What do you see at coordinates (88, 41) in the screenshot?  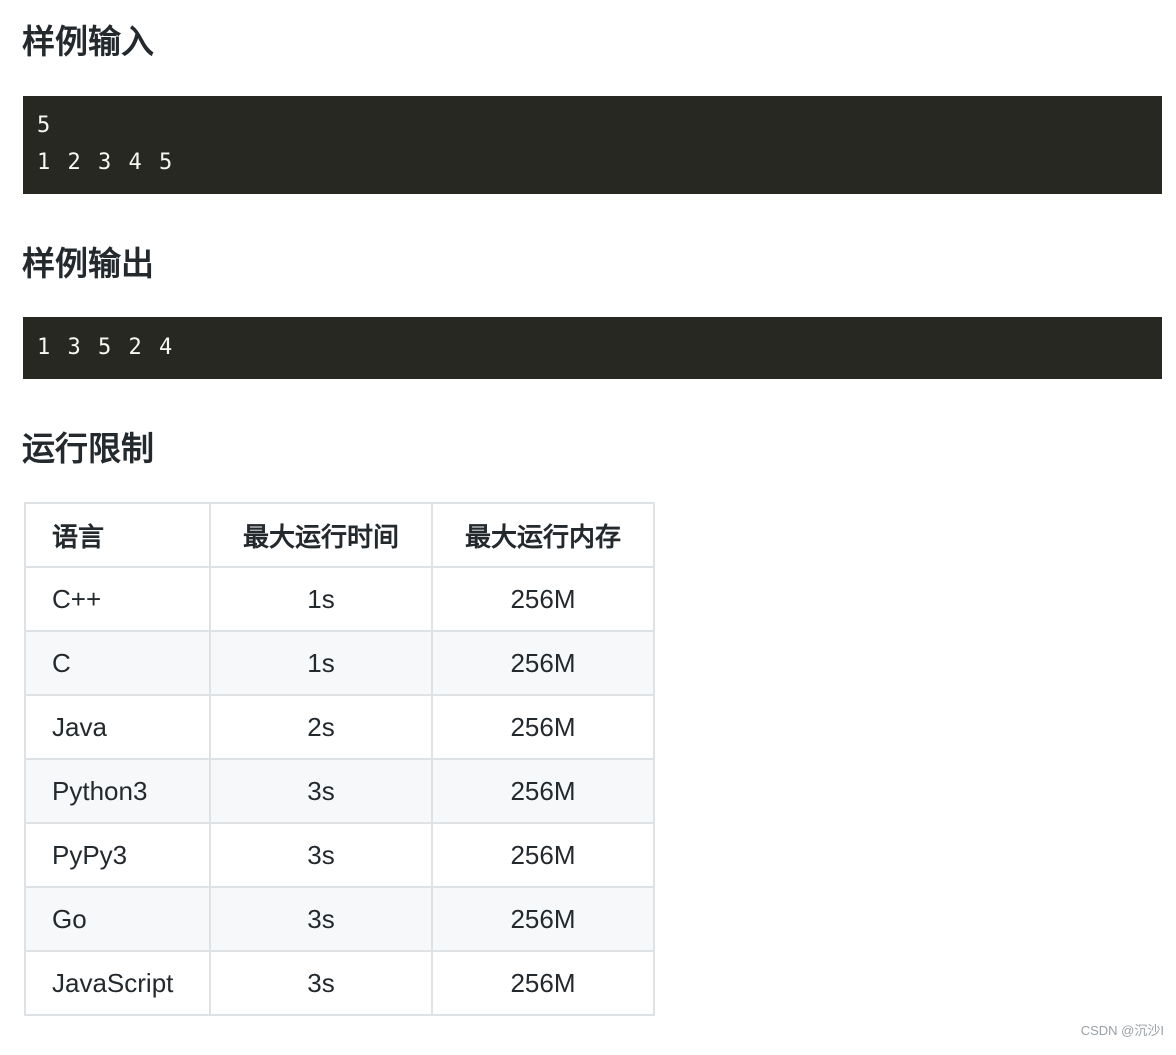 I see `sample-input-heading: 样例输入` at bounding box center [88, 41].